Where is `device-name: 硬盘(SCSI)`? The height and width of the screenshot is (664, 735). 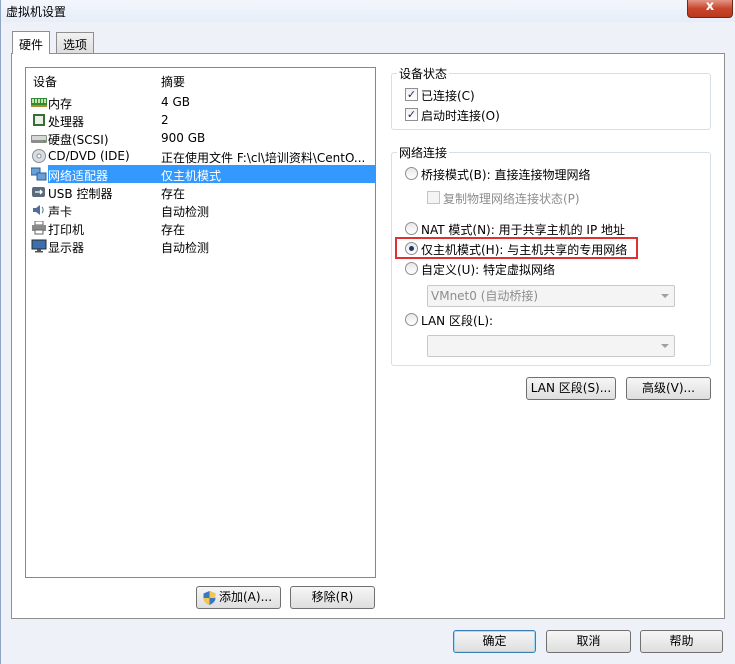
device-name: 硬盘(SCSI) is located at coordinates (78, 140).